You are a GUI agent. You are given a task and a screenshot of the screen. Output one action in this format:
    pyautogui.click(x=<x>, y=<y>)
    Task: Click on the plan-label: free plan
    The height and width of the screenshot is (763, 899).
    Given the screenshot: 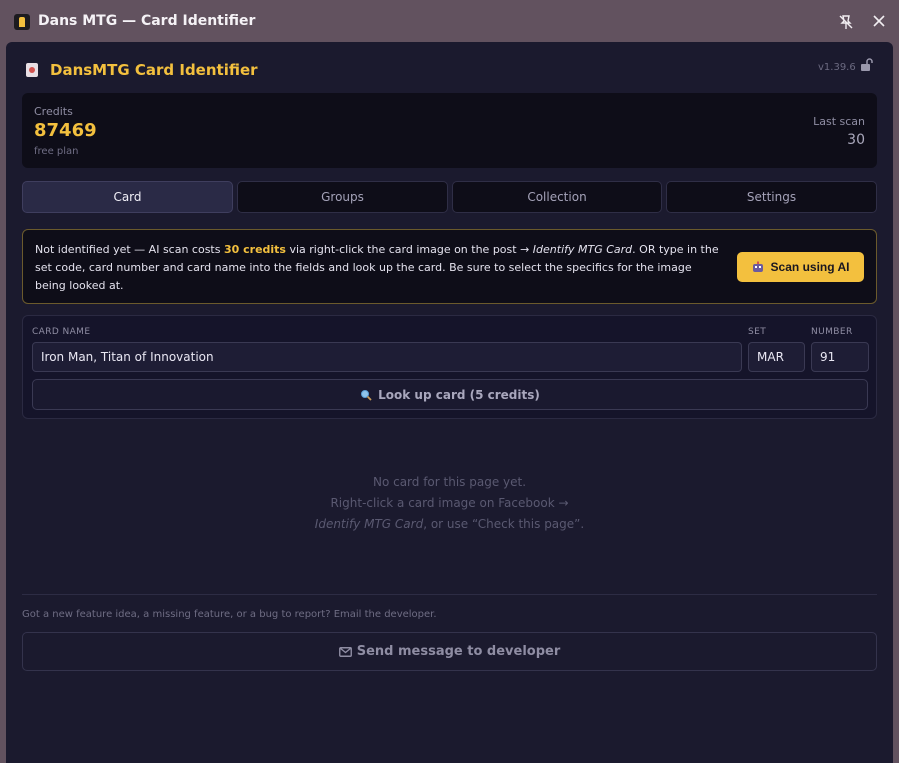 What is the action you would take?
    pyautogui.click(x=56, y=151)
    